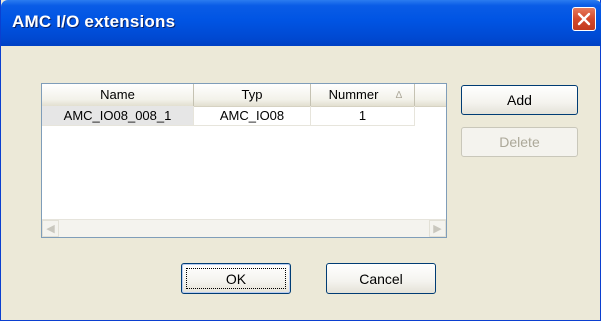  What do you see at coordinates (94, 21) in the screenshot?
I see `window-title: AMC I/O extensions` at bounding box center [94, 21].